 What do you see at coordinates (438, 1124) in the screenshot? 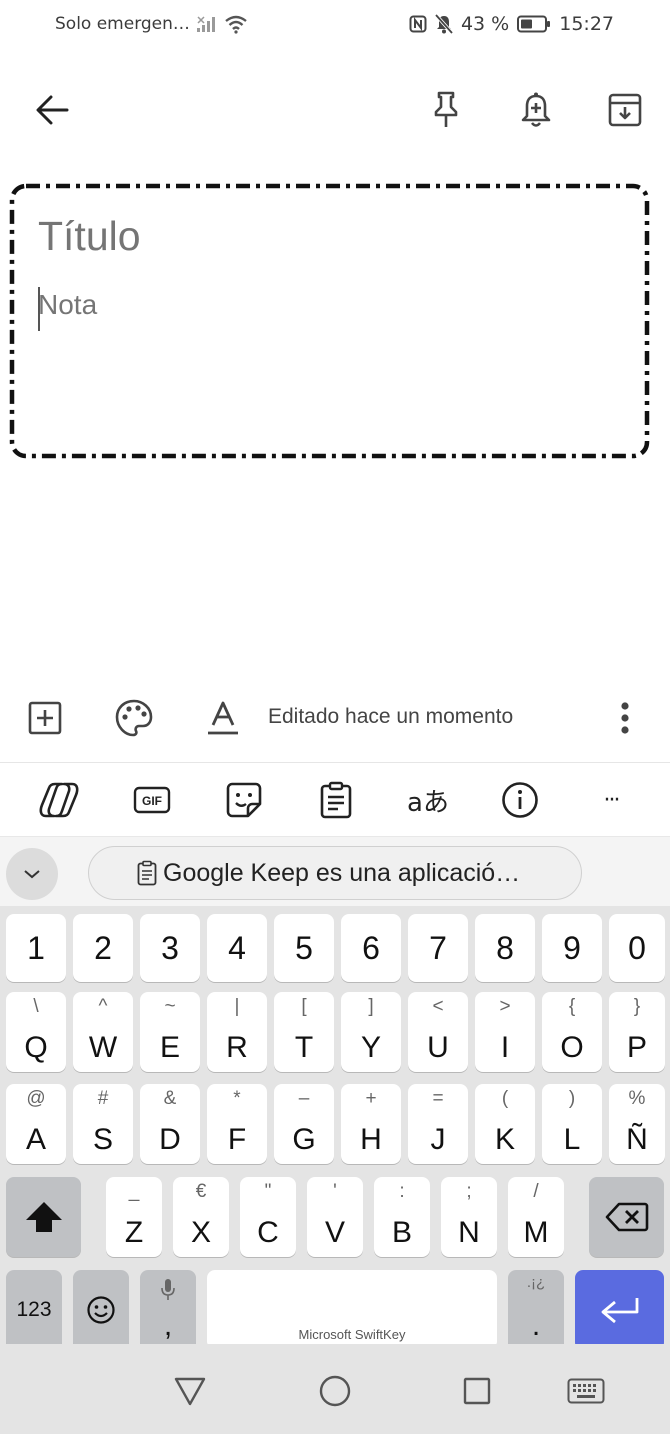
I see `key-j: = J` at bounding box center [438, 1124].